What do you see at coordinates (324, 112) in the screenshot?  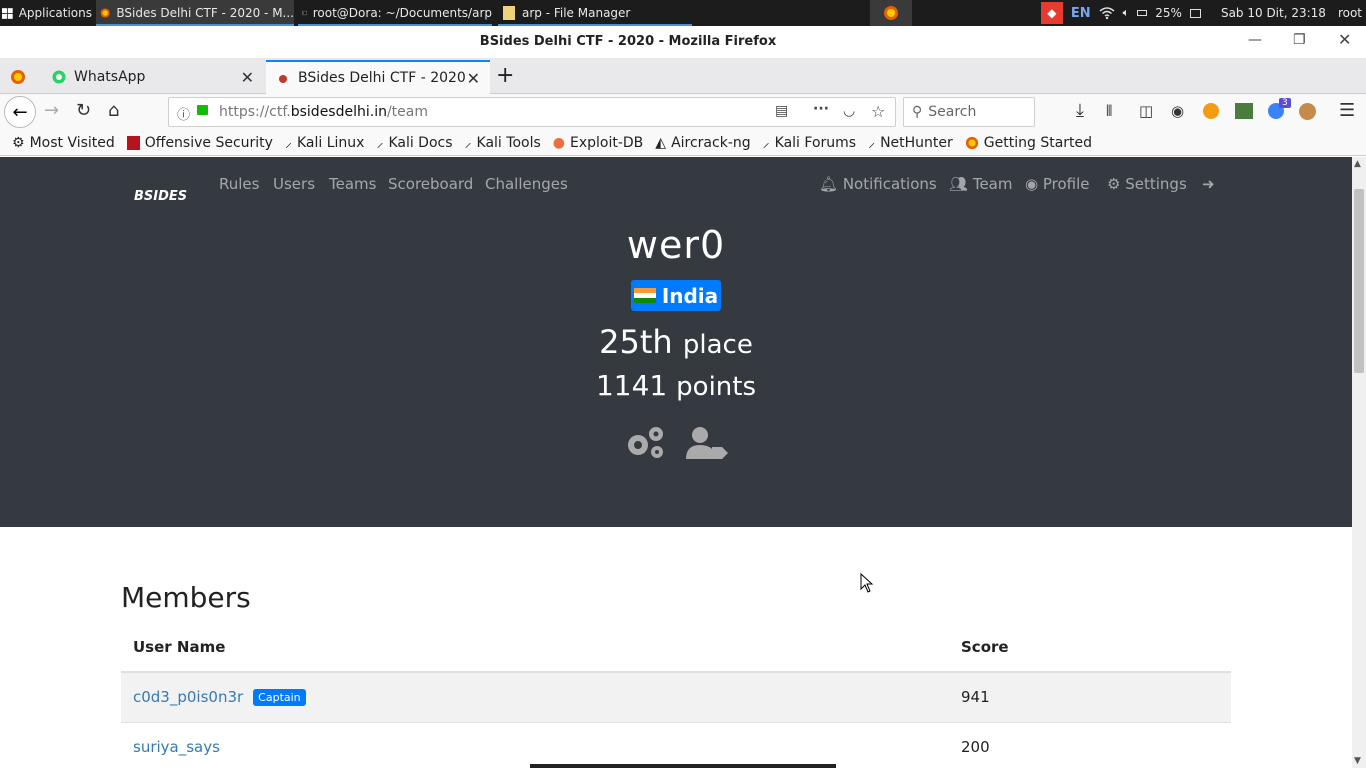 I see `url-text: https://ctf.bsidesdelhi.in/team` at bounding box center [324, 112].